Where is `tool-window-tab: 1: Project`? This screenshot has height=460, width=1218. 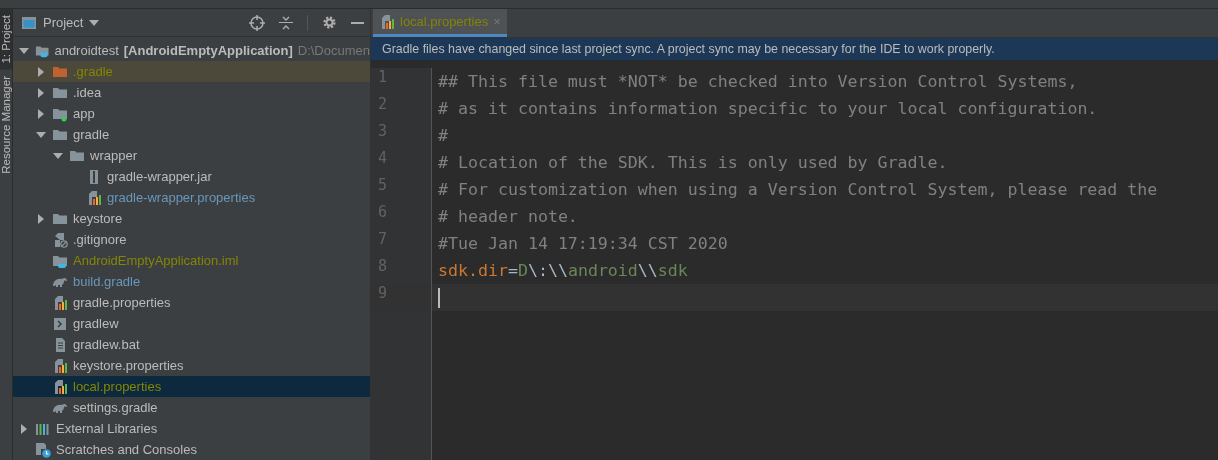 tool-window-tab: 1: Project is located at coordinates (6, 39).